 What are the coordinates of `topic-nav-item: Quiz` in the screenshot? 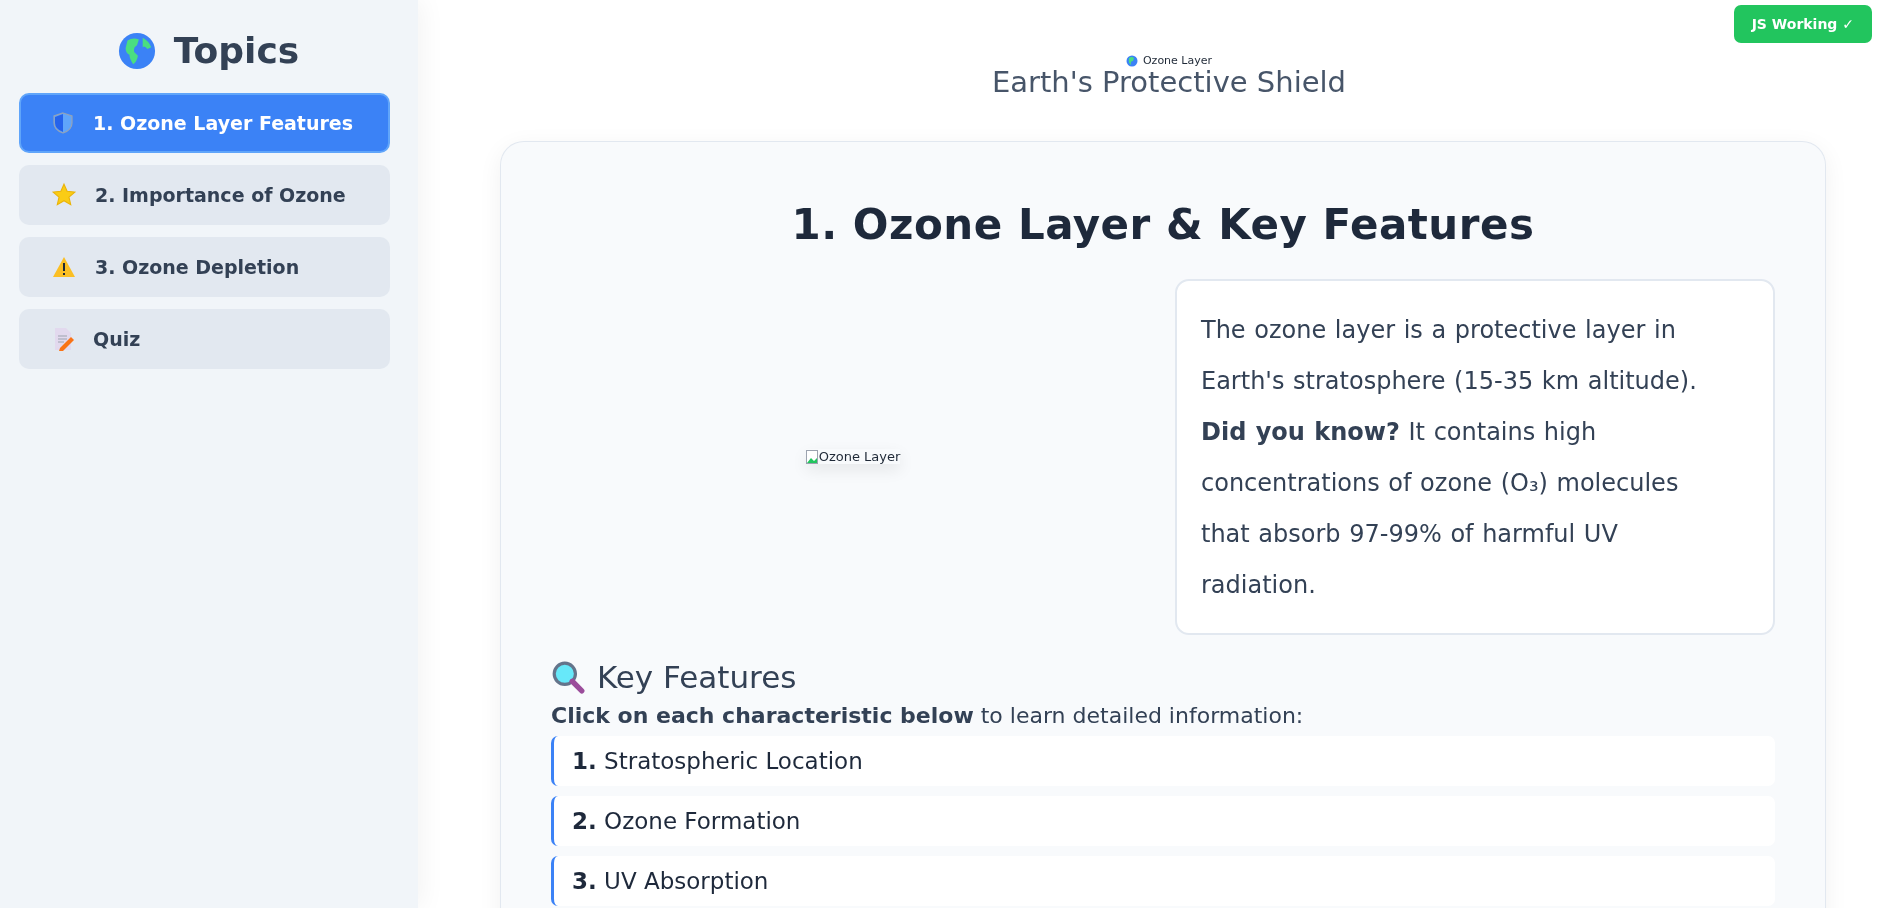 It's located at (204, 339).